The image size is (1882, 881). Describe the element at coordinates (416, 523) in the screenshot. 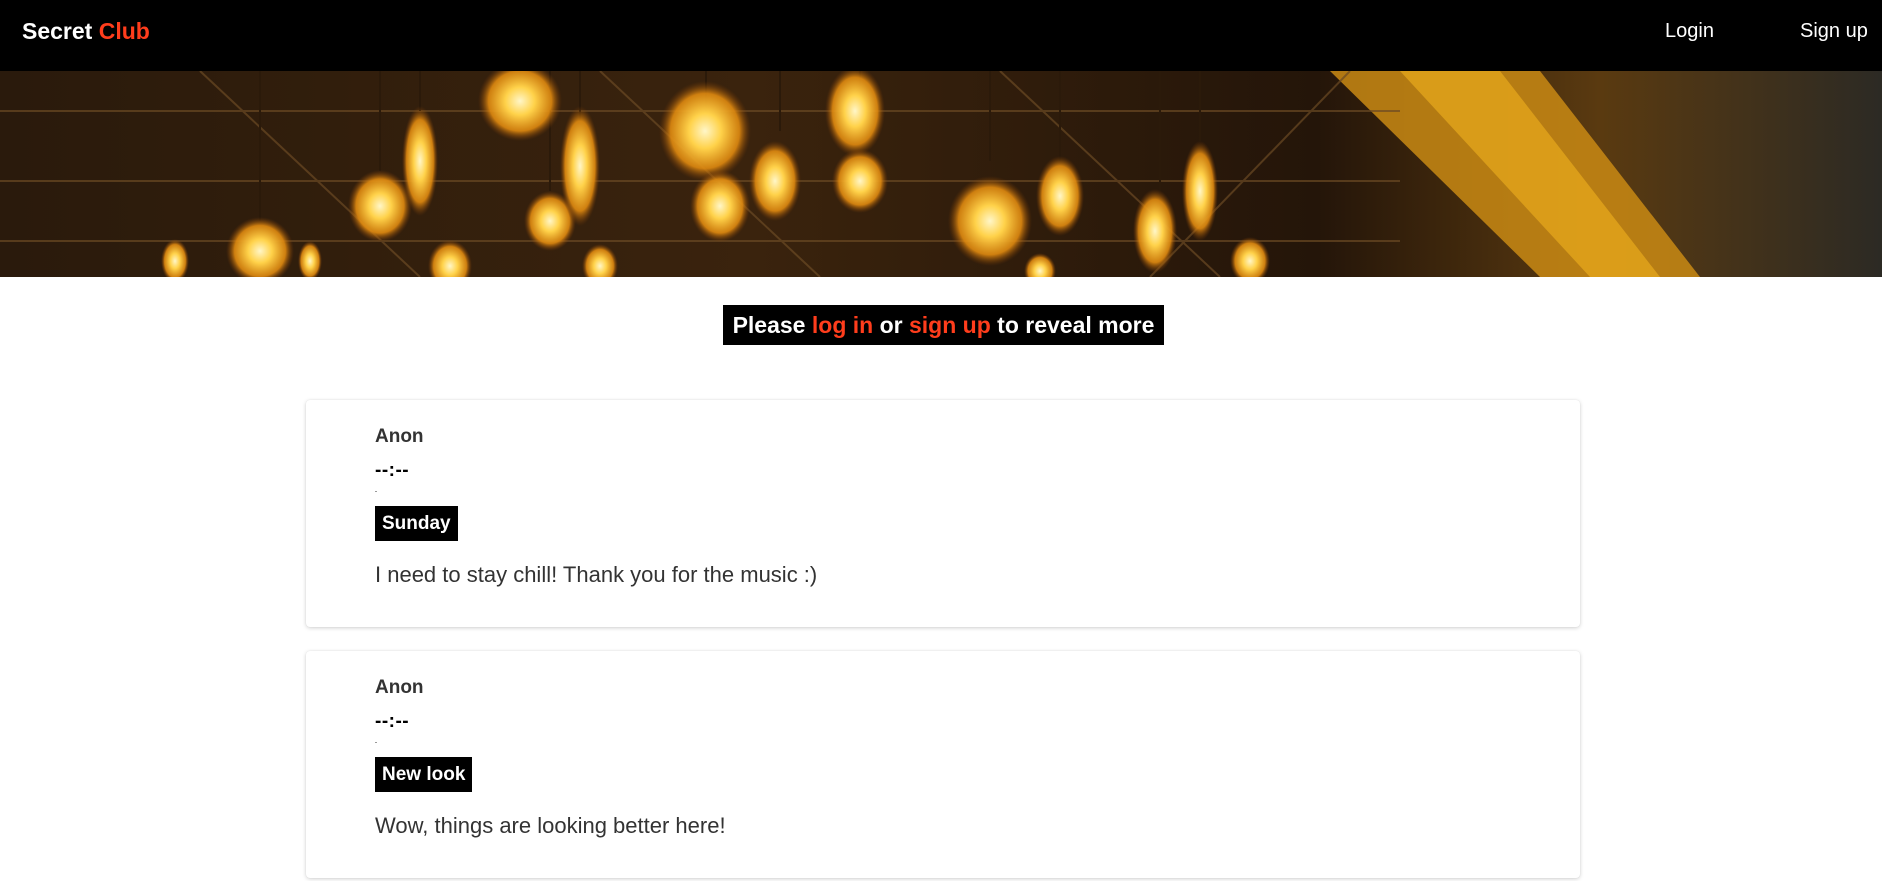

I see `post-title: Sunday` at that location.